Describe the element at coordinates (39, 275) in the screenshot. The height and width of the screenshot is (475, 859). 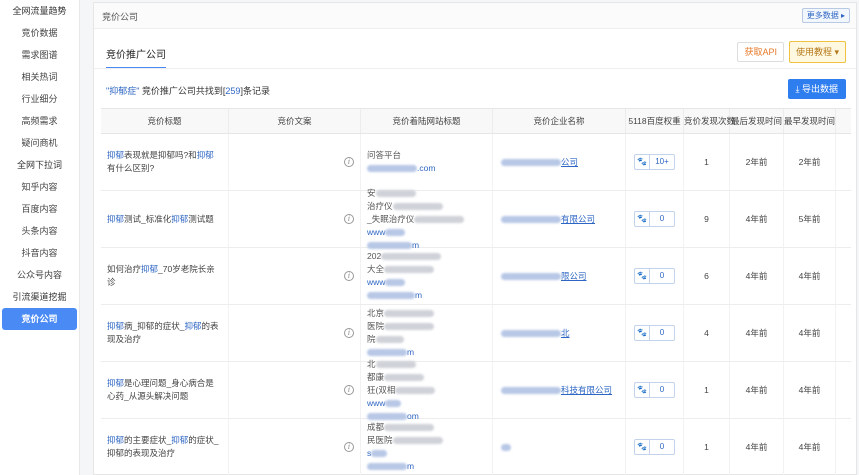
I see `sidebar-item: 公众号内容` at that location.